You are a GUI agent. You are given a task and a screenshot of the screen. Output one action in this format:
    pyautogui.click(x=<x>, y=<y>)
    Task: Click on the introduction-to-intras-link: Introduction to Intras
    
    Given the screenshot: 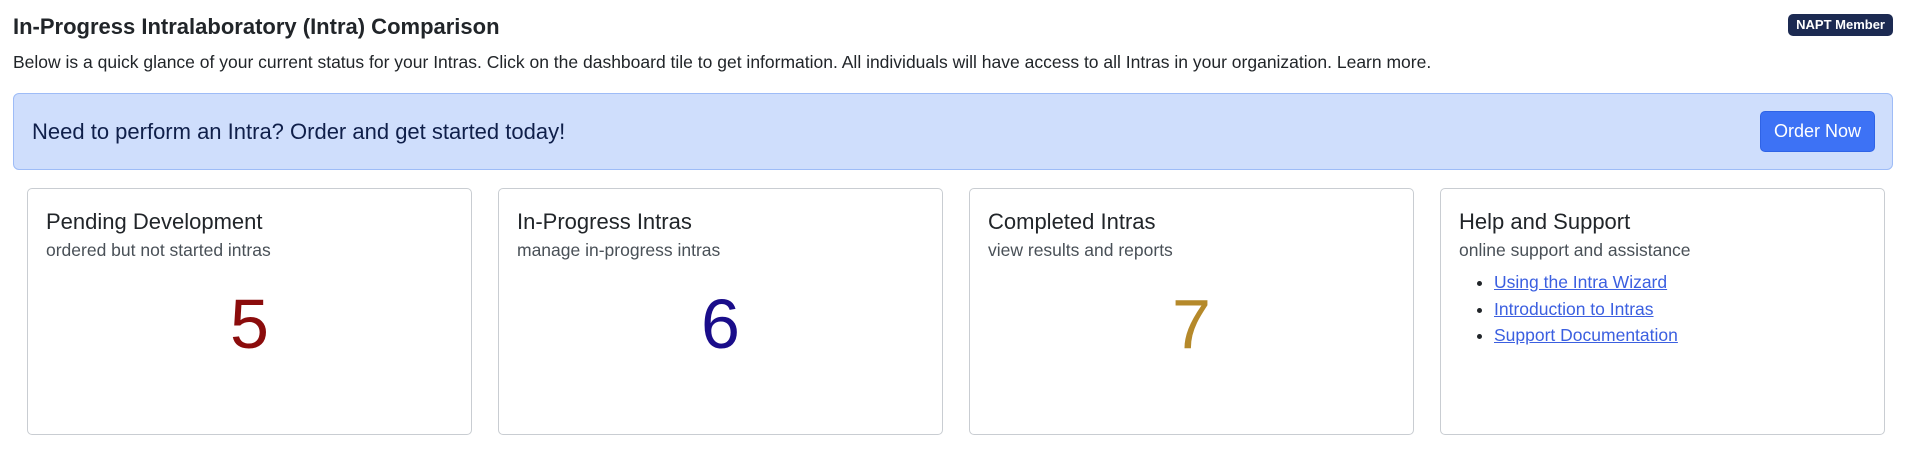 What is the action you would take?
    pyautogui.click(x=1574, y=309)
    